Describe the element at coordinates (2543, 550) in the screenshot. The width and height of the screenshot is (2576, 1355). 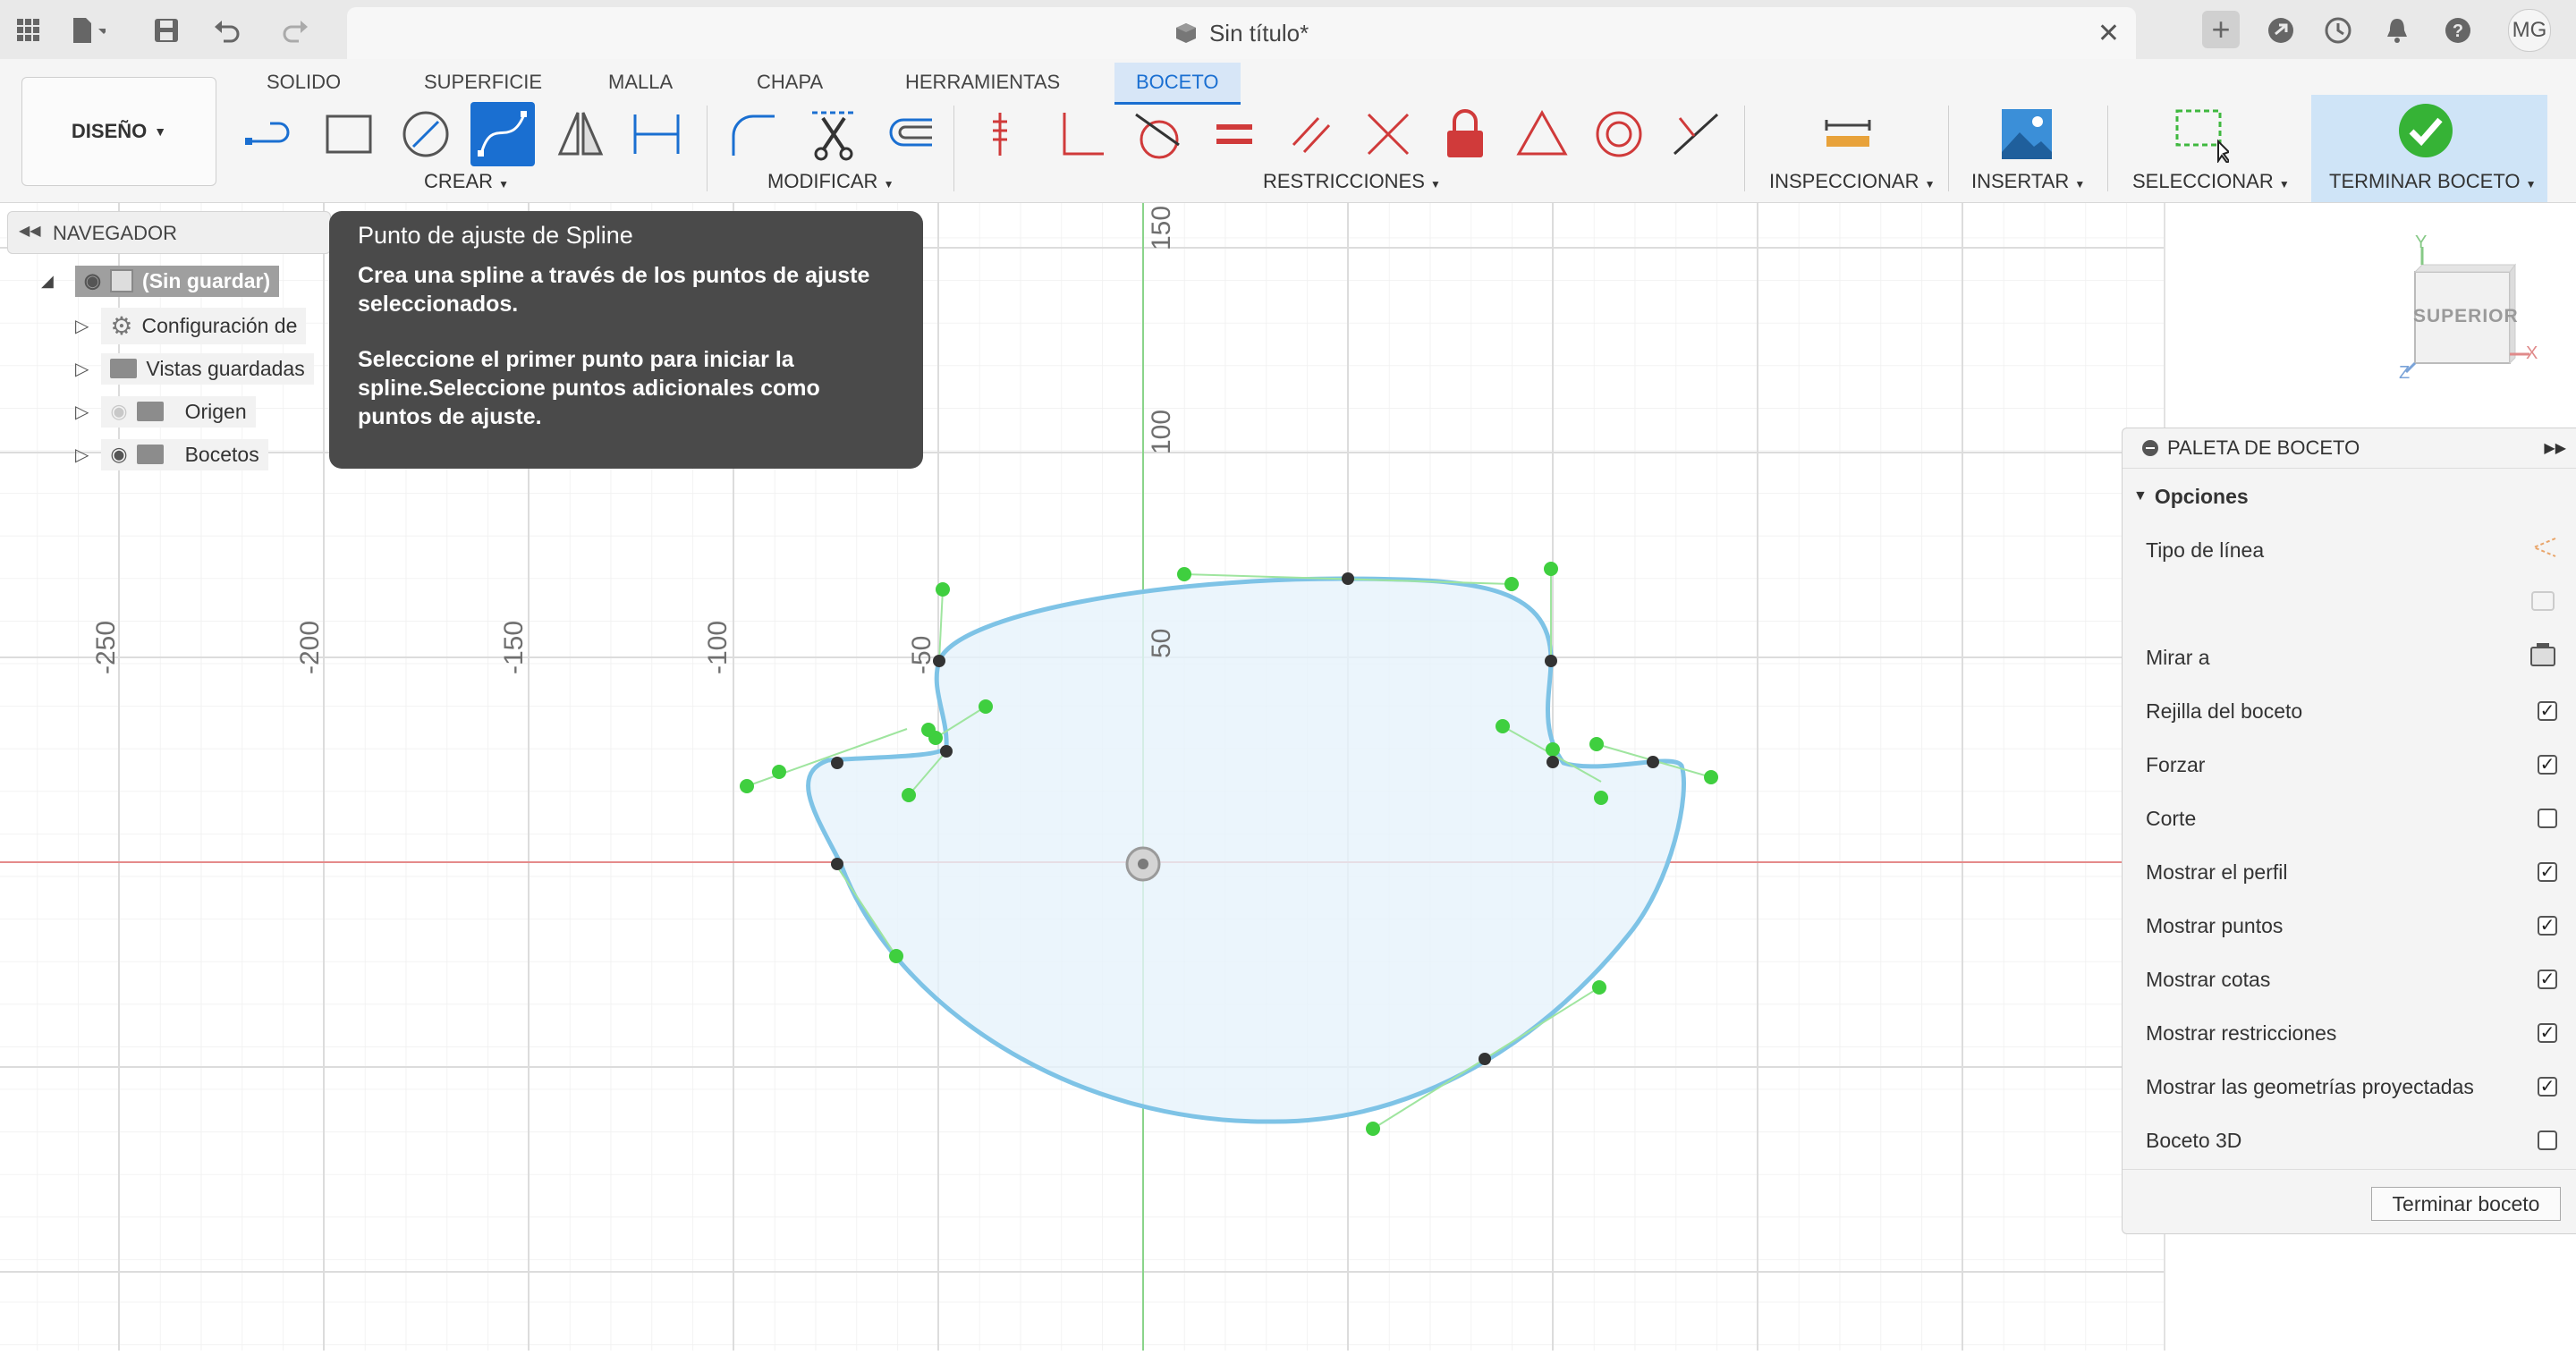
I see `construction-line-icon` at that location.